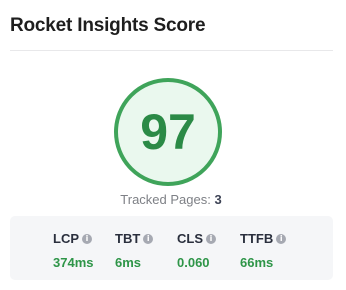 The width and height of the screenshot is (346, 290). What do you see at coordinates (66, 238) in the screenshot?
I see `metric-lcp-name: LCP` at bounding box center [66, 238].